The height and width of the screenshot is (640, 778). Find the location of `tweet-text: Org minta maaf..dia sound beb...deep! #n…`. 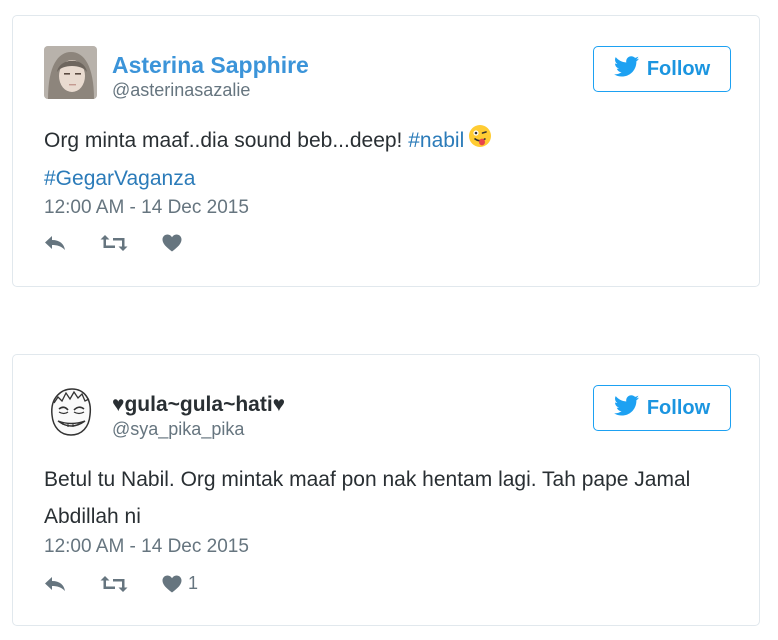

tweet-text: Org minta maaf..dia sound beb...deep! #n… is located at coordinates (384, 159).